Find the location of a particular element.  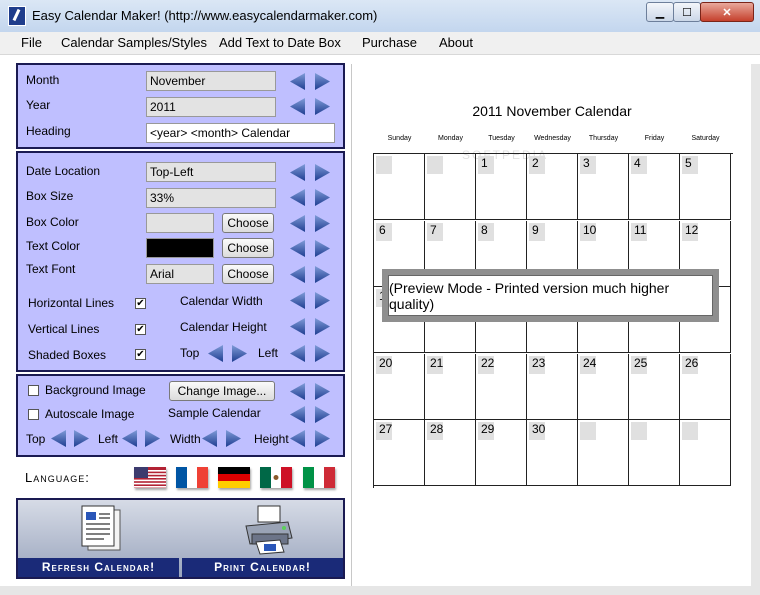

date-cell: 2 is located at coordinates (552, 187).